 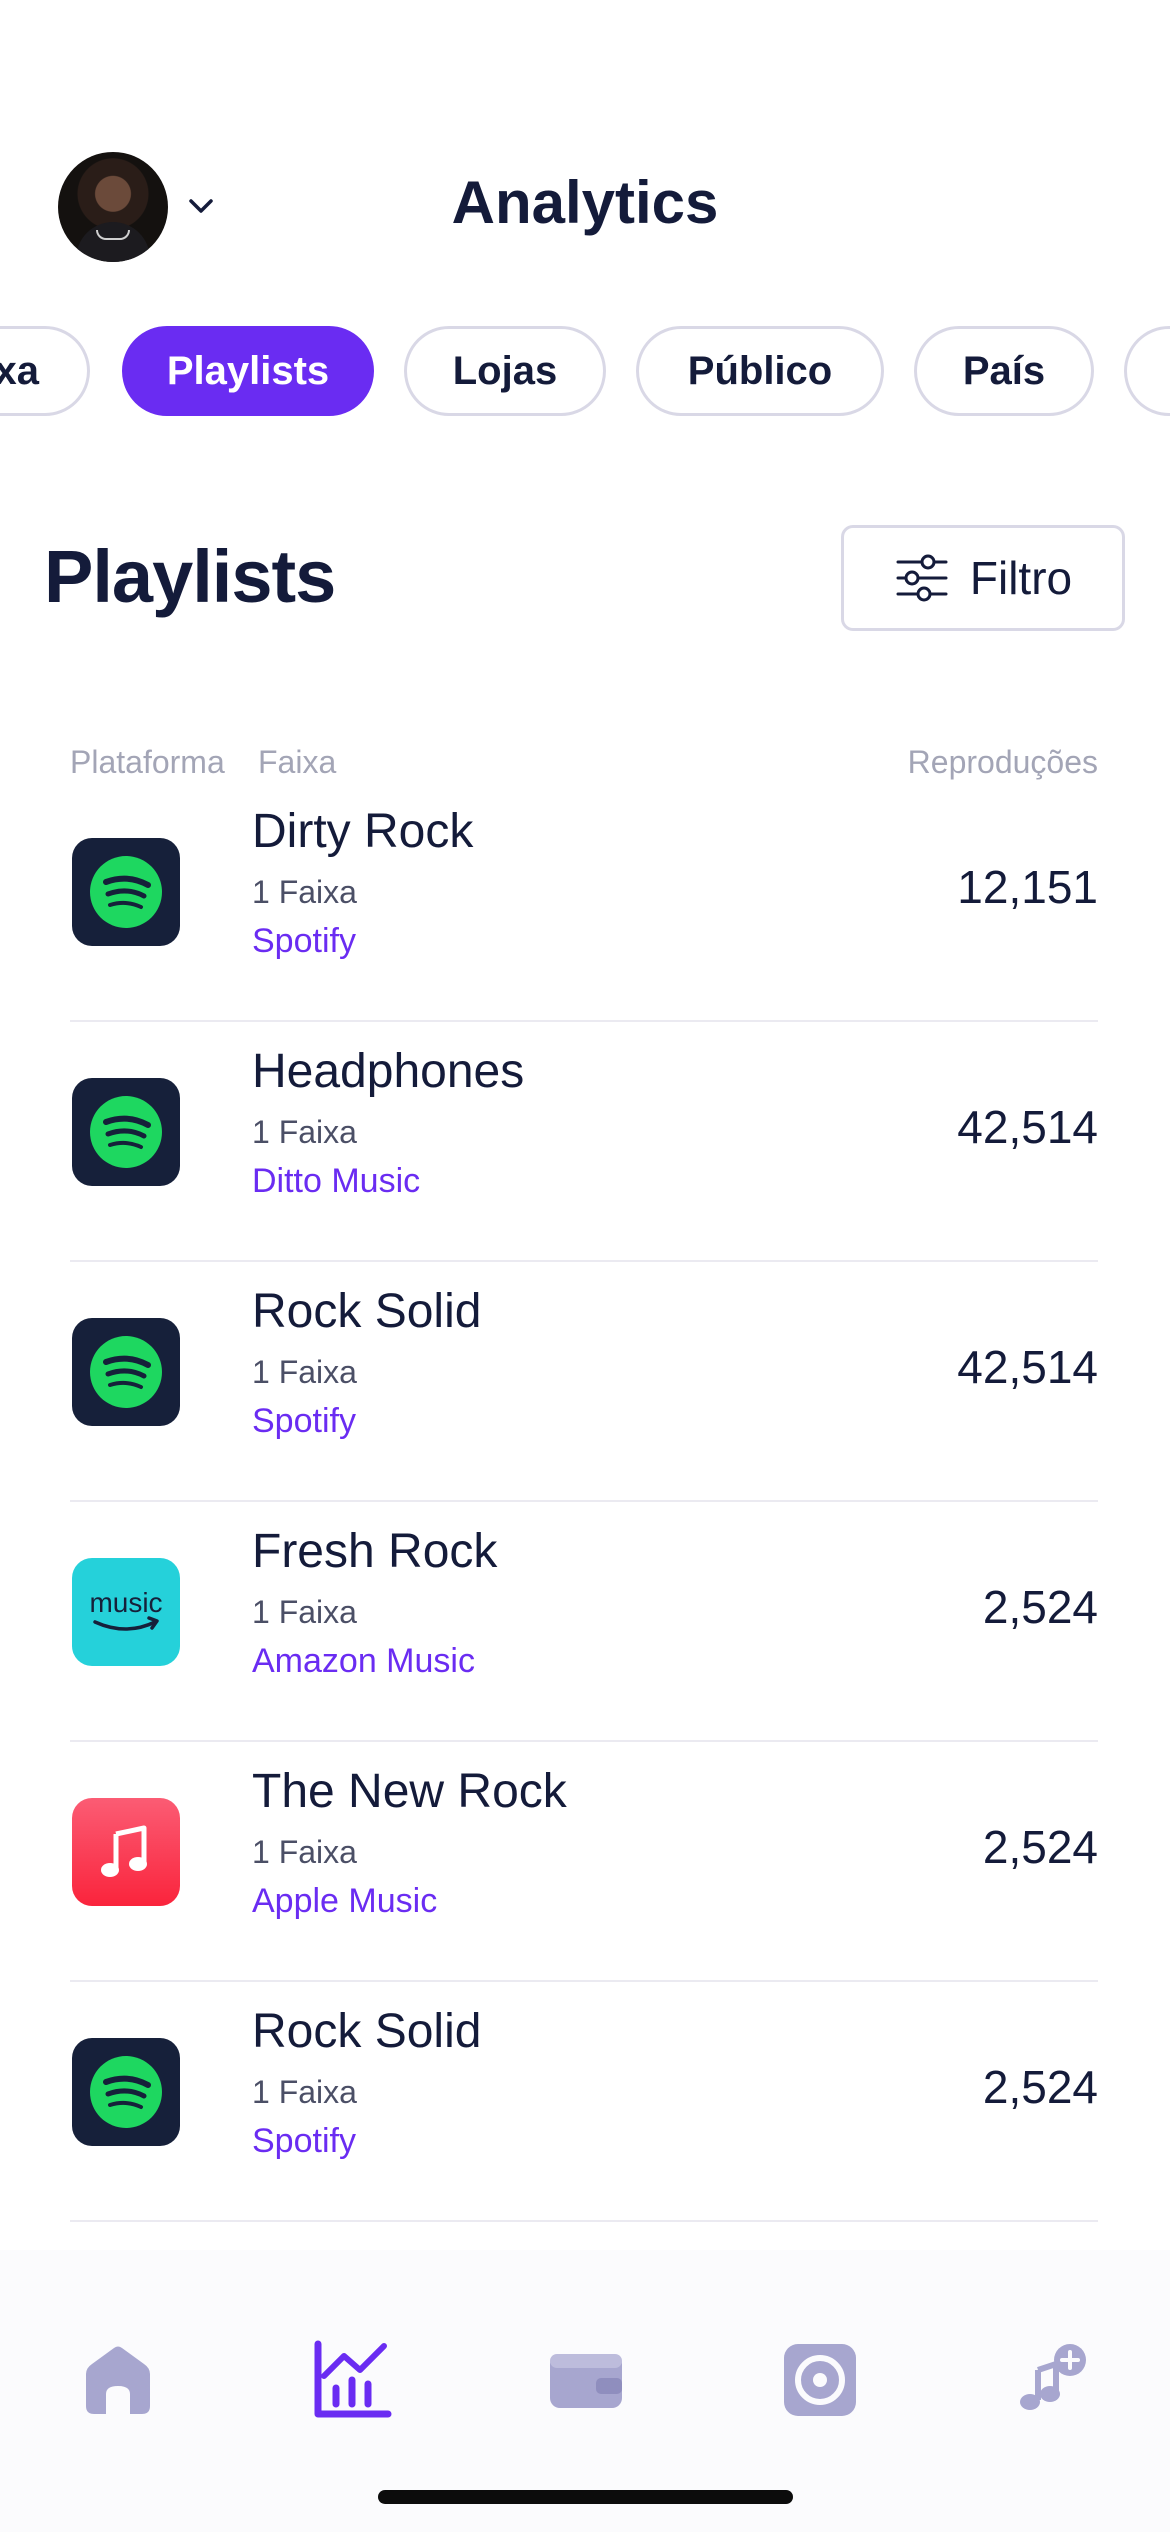 I want to click on column-header-track: Faixa, so click(x=297, y=762).